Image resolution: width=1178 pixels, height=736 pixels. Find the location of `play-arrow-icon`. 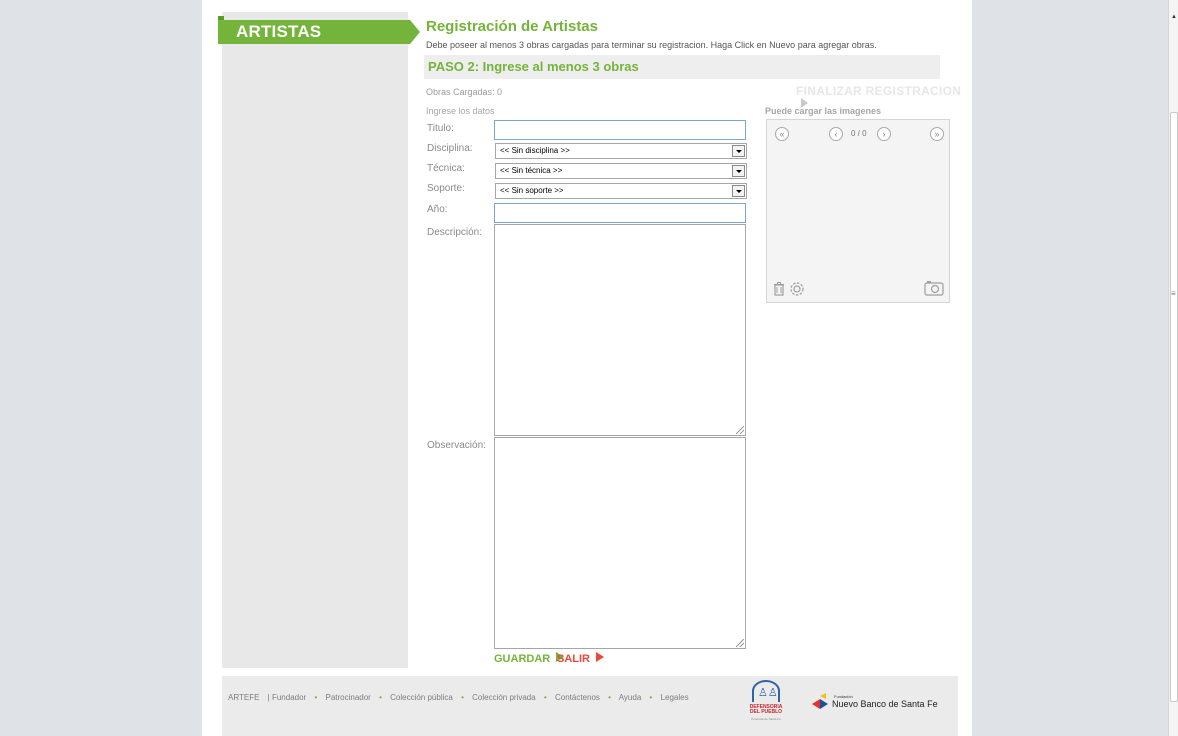

play-arrow-icon is located at coordinates (600, 657).